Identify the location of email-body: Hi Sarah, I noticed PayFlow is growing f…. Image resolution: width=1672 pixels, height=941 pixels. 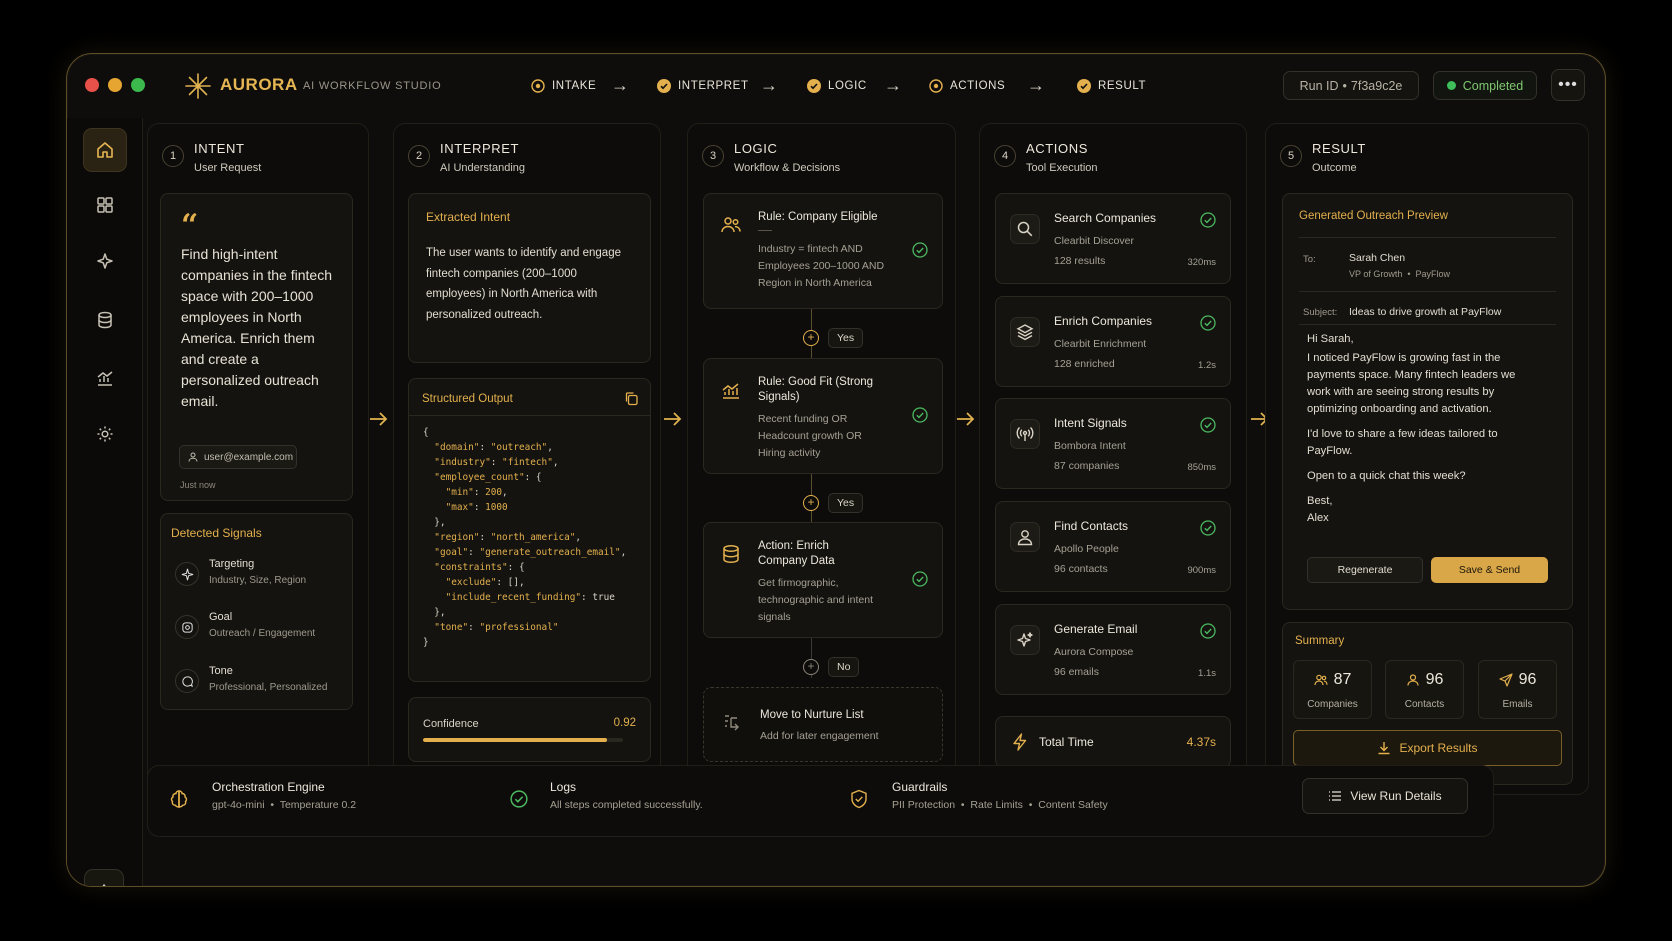
(1411, 428).